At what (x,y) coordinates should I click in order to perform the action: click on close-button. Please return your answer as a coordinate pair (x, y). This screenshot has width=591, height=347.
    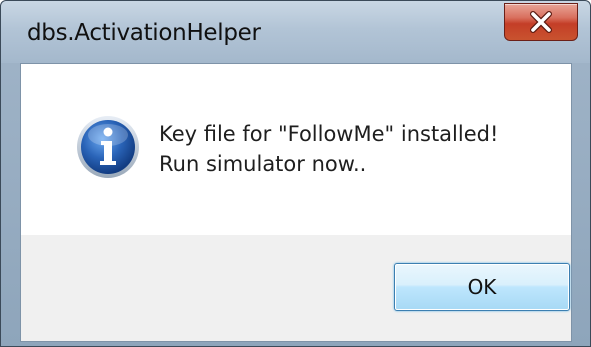
    Looking at the image, I should click on (541, 22).